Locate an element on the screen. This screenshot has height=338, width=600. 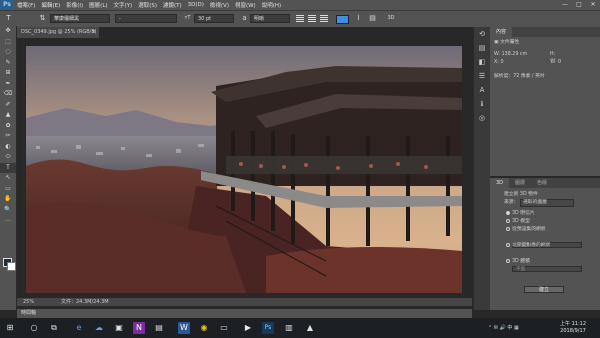
option-preset-mesh: 從預設集的網狀 is located at coordinates (545, 230).